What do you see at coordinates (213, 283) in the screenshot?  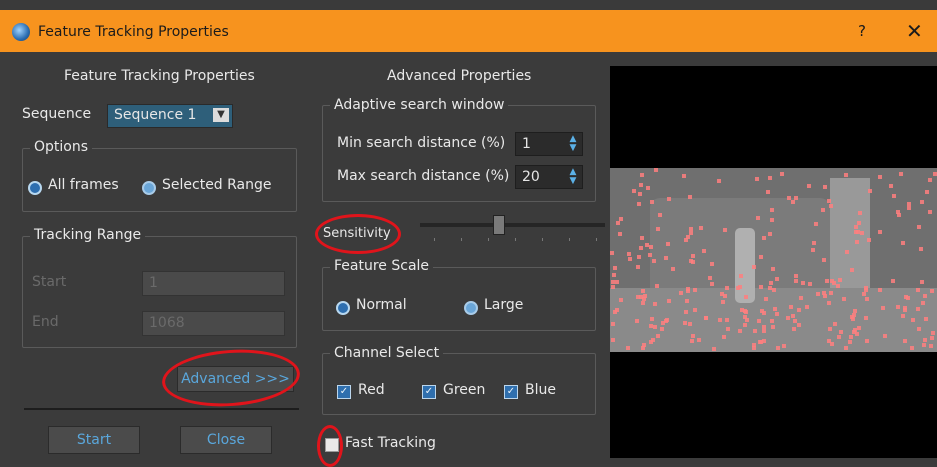 I see `start-input: 1` at bounding box center [213, 283].